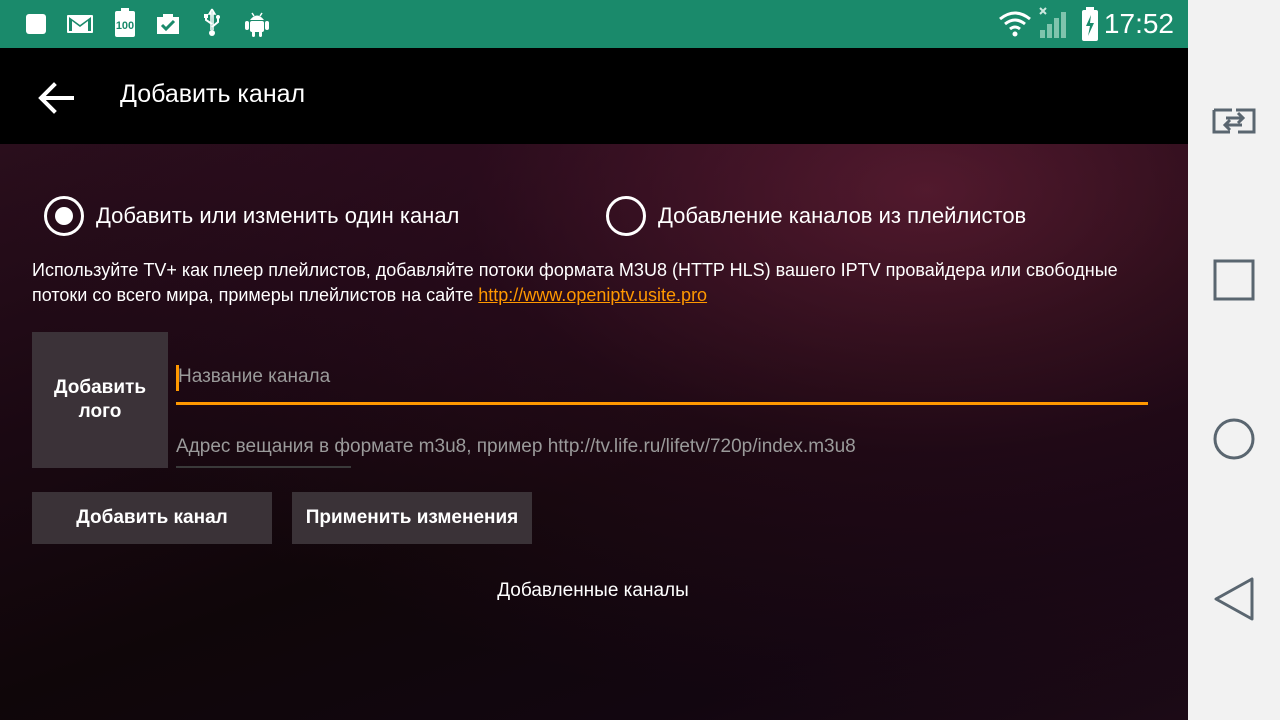  I want to click on radio-single-channel: Добавить или изменить один канал, so click(251, 216).